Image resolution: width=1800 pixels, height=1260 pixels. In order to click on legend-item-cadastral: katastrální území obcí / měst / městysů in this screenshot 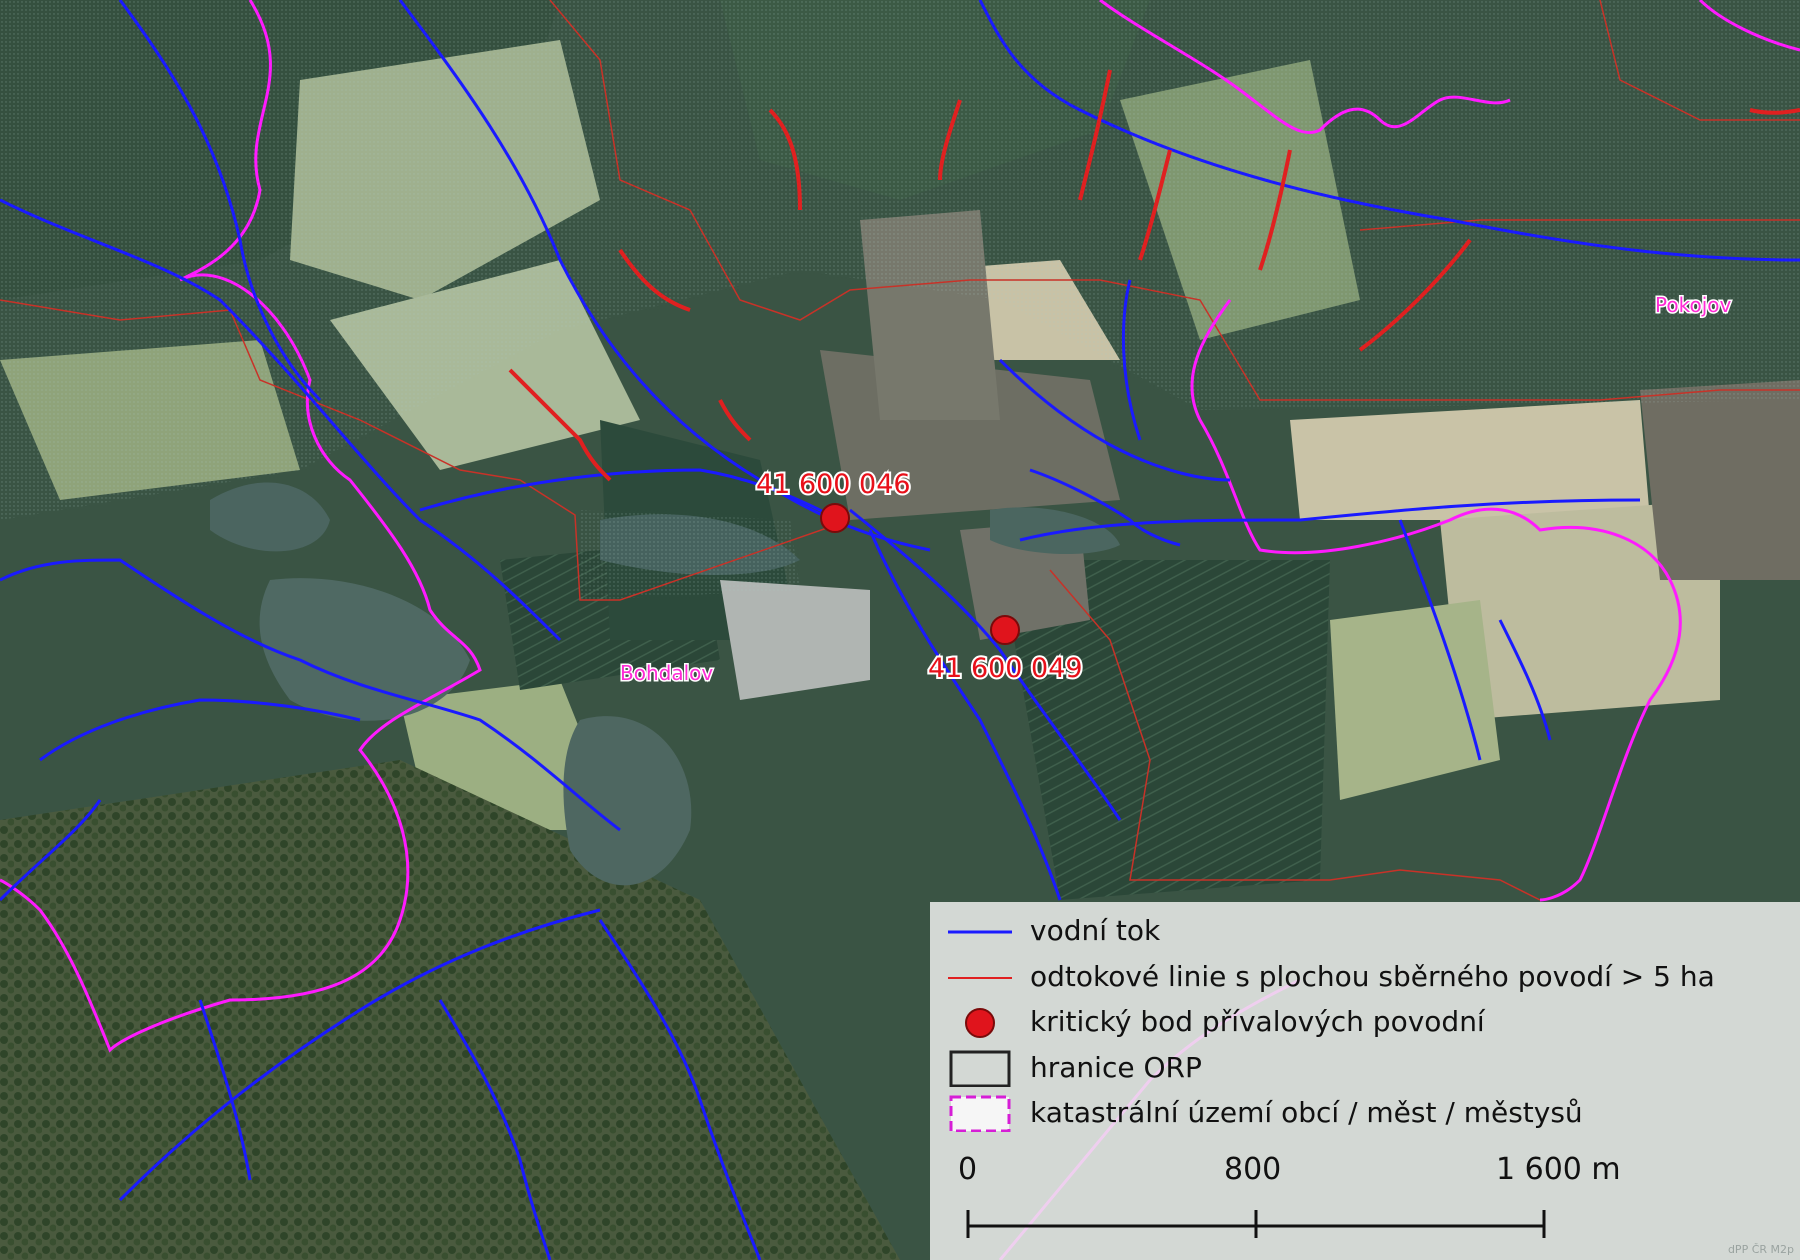, I will do `click(1365, 1112)`.